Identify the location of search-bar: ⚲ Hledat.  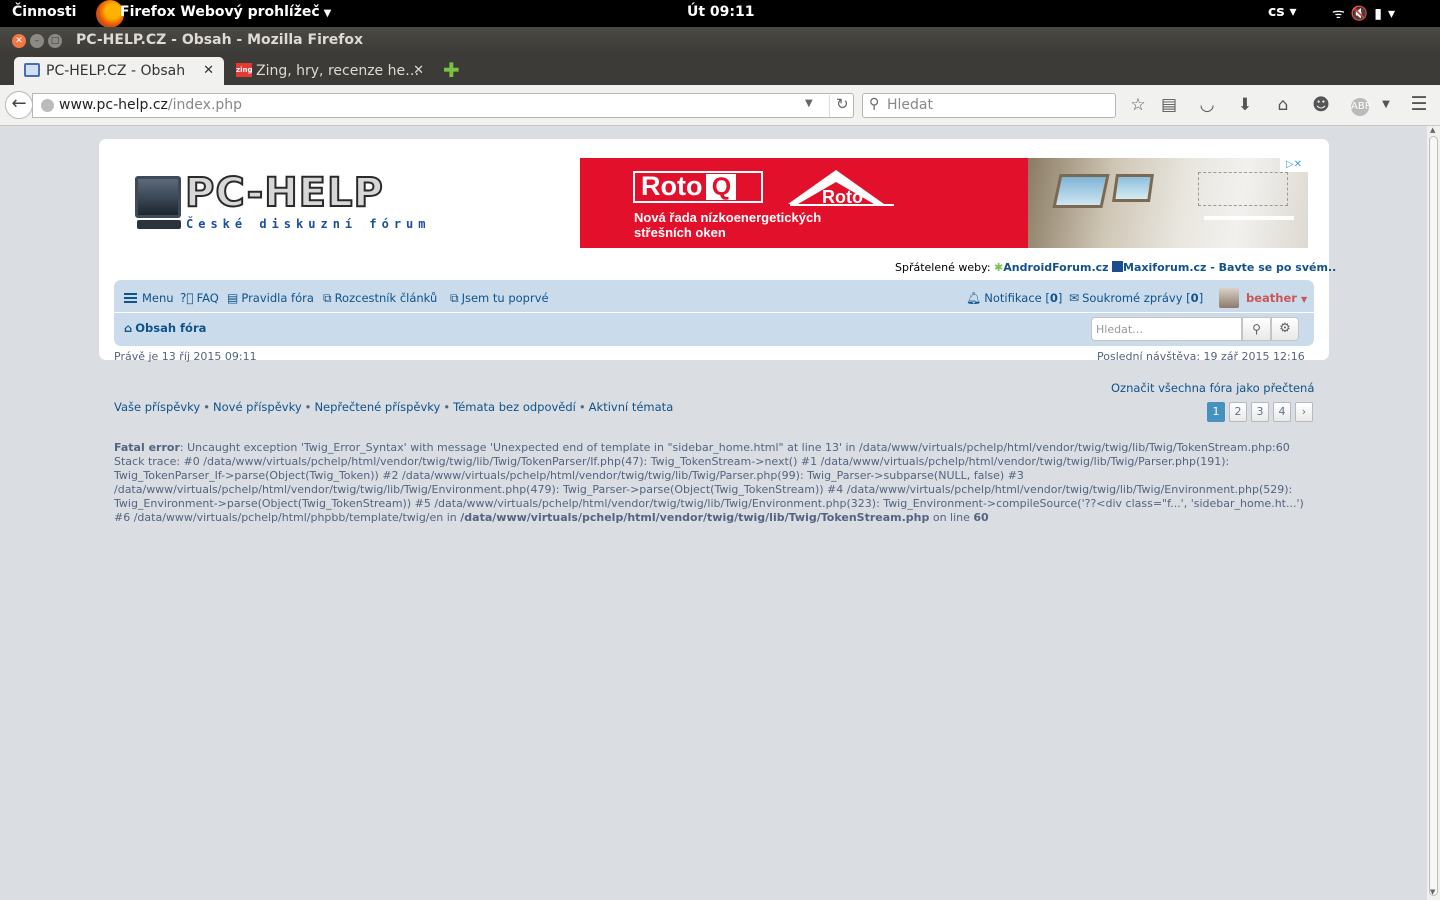
(989, 105).